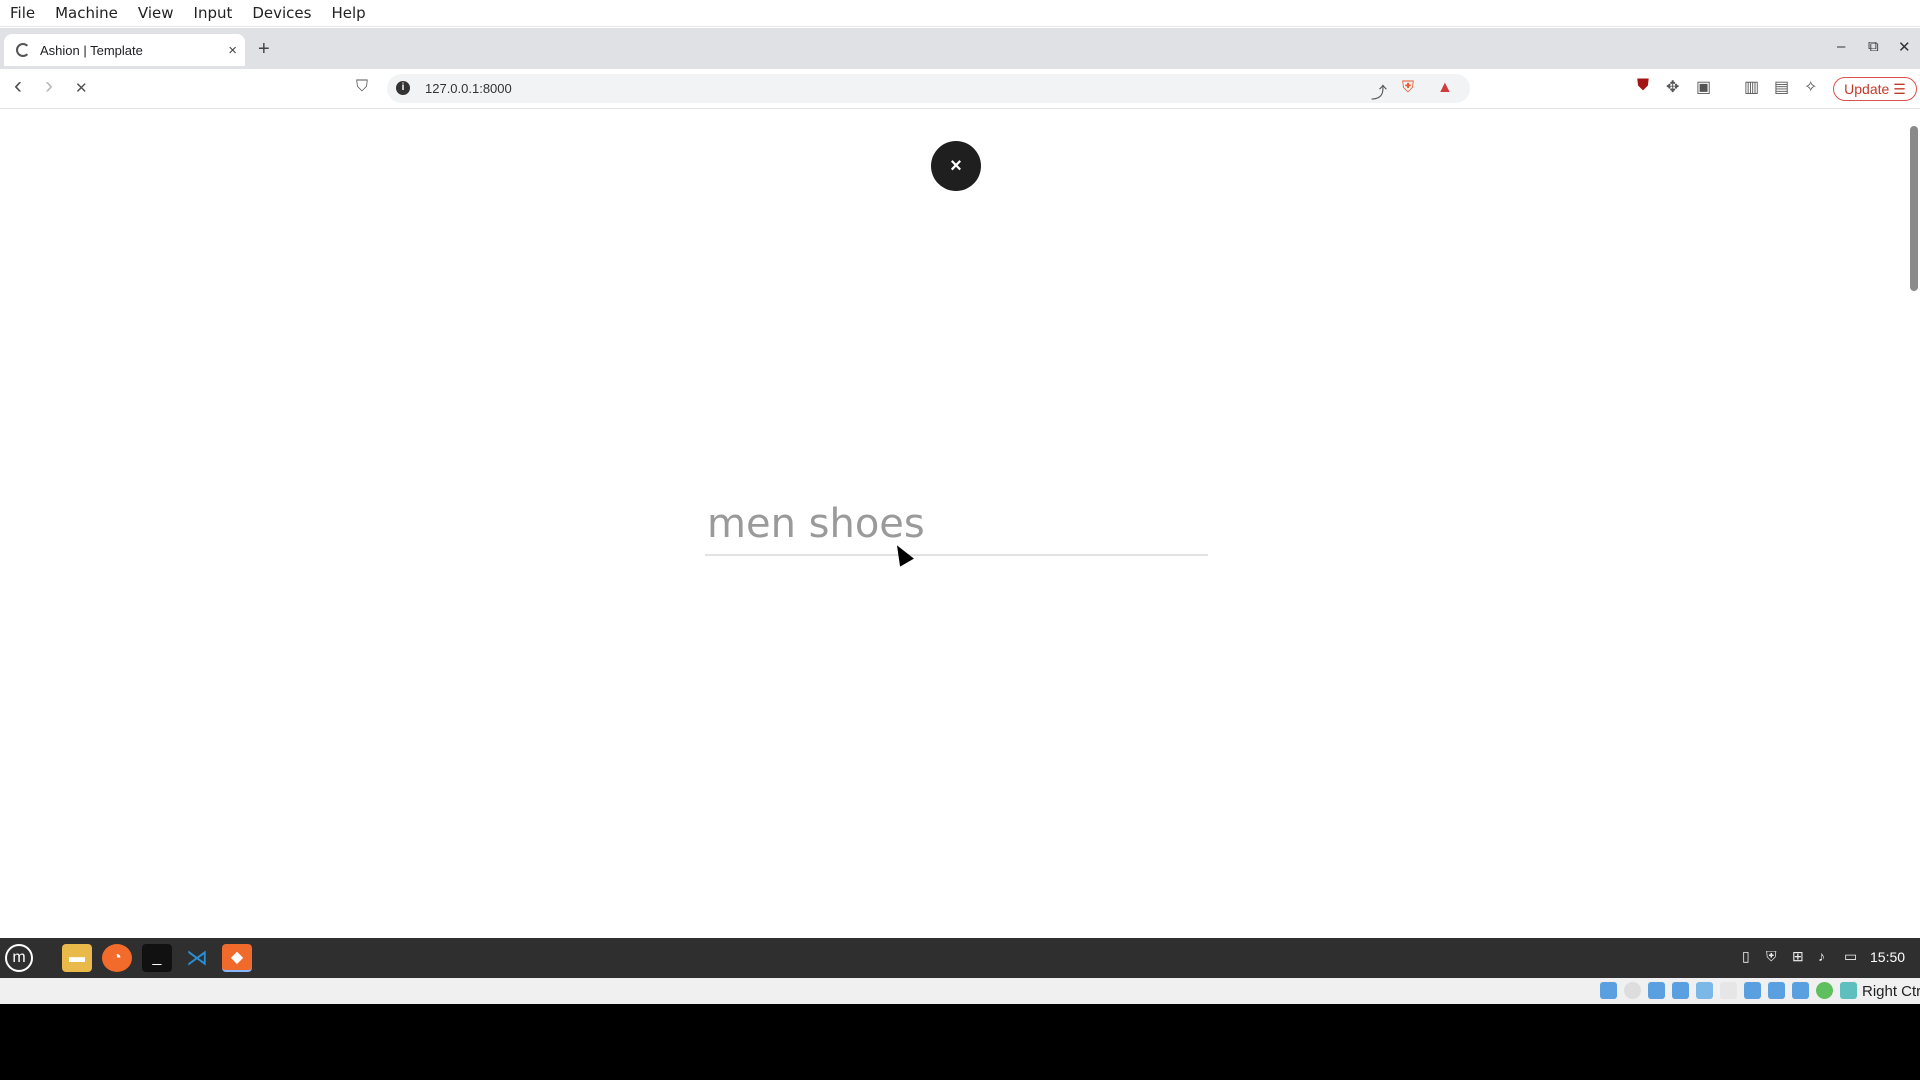 This screenshot has height=1080, width=1920. I want to click on cpu-status-icon, so click(1800, 990).